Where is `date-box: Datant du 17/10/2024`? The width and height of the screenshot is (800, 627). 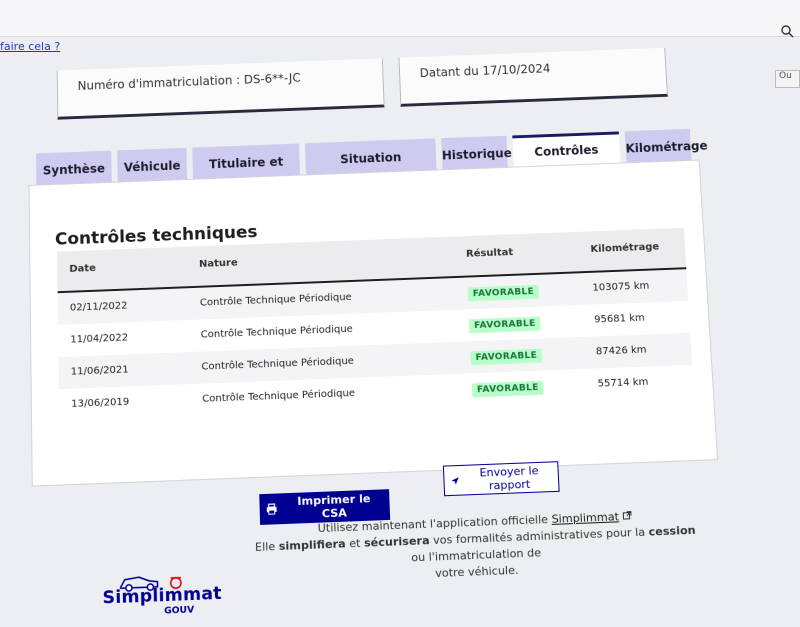 date-box: Datant du 17/10/2024 is located at coordinates (534, 77).